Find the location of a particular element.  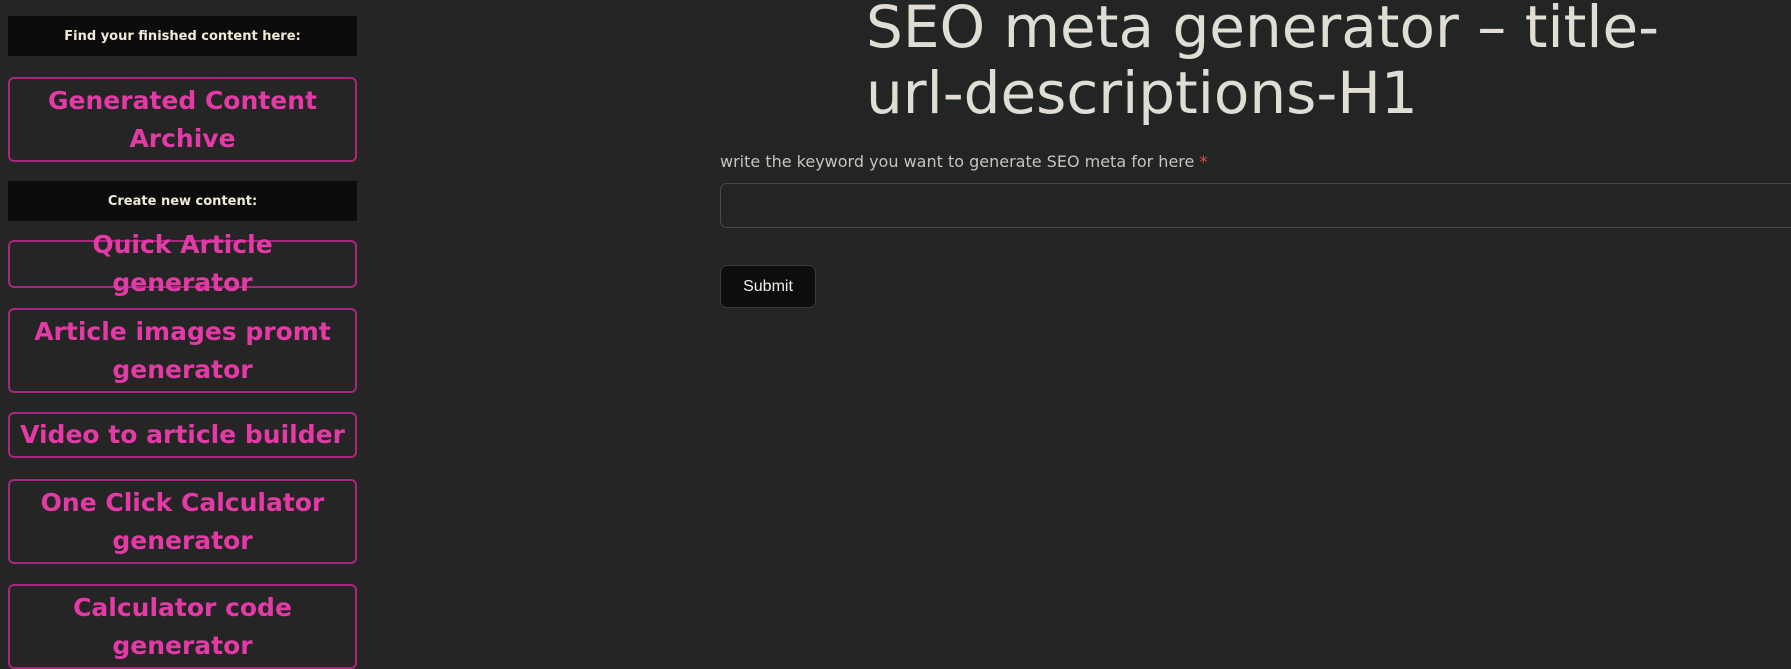

section-heading-create: Create new content: is located at coordinates (182, 201).